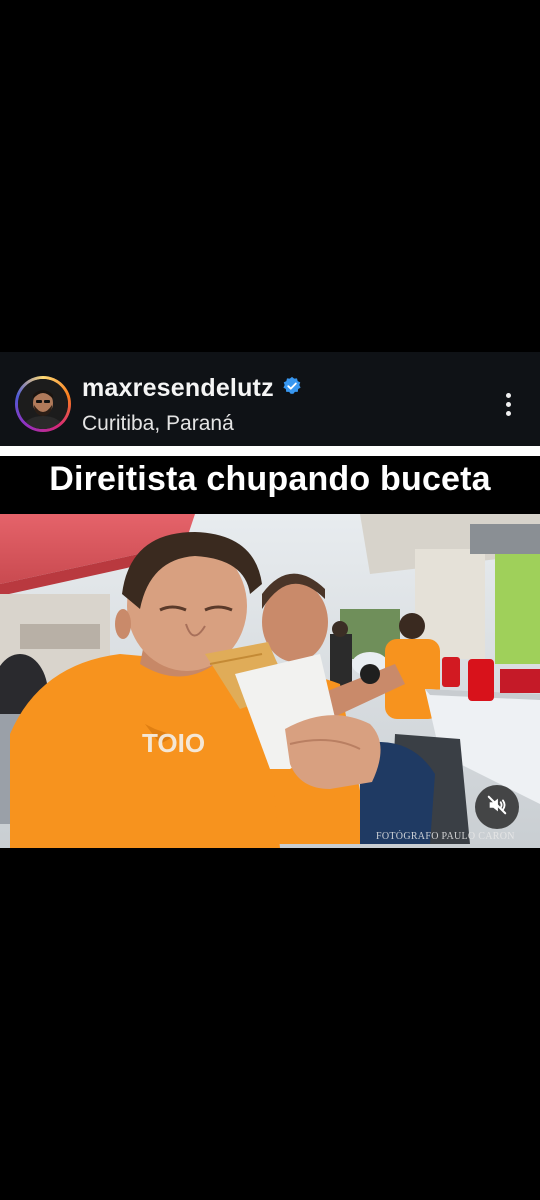  I want to click on username-row: maxresendelutz, so click(192, 388).